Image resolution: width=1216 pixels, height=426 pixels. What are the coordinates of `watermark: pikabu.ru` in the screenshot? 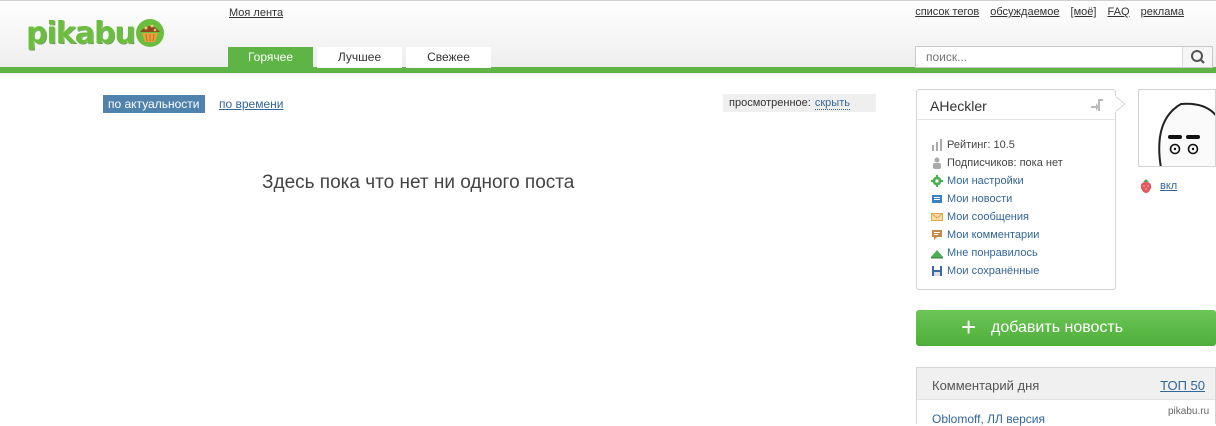 It's located at (1189, 411).